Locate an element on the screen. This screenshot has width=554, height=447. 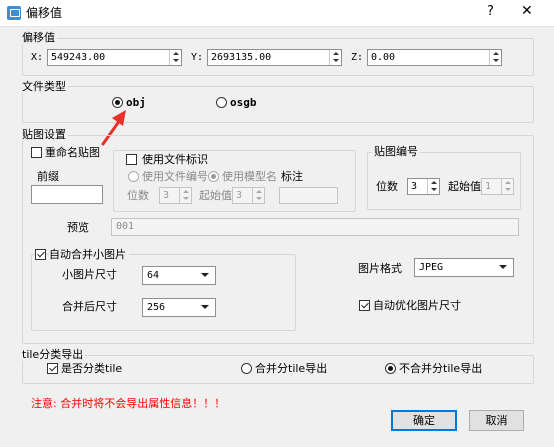
use-file-id-checkbox is located at coordinates (131, 159).